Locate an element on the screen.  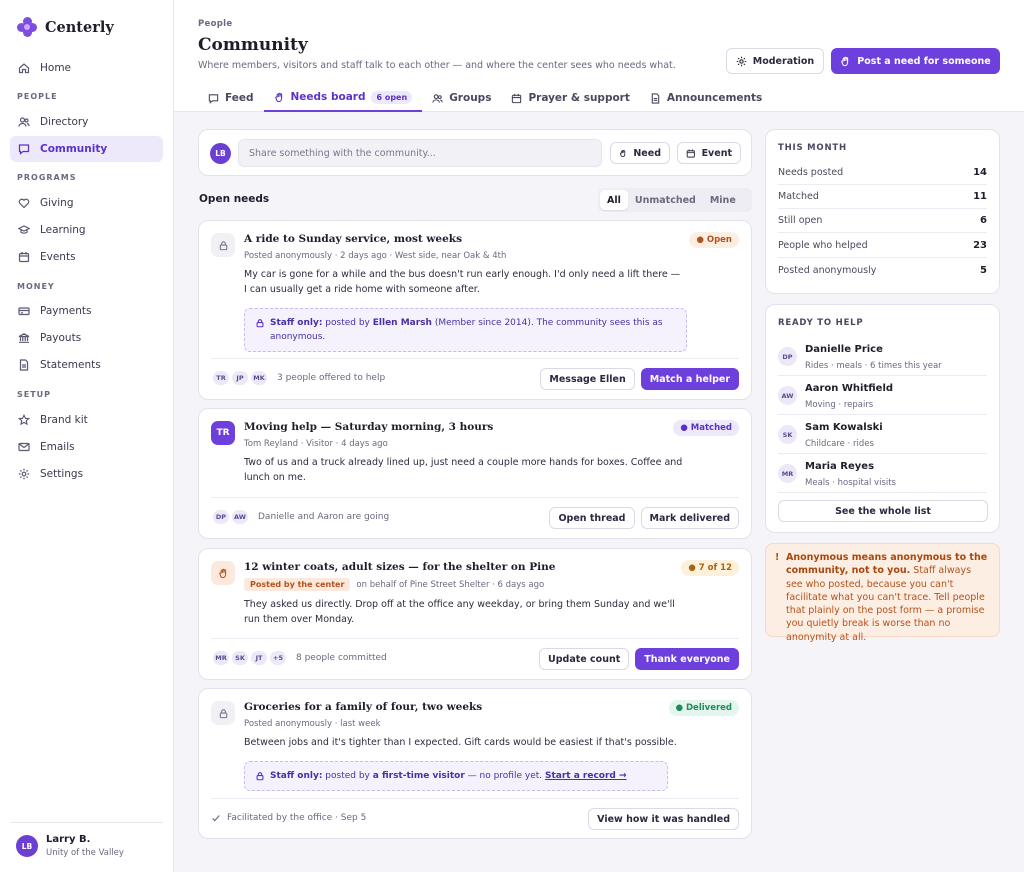
helper-name: Maria Reyes is located at coordinates (840, 466).